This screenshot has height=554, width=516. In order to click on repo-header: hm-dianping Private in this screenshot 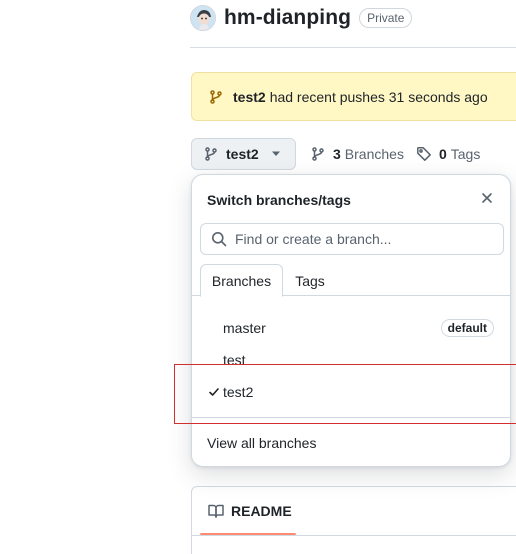, I will do `click(301, 18)`.